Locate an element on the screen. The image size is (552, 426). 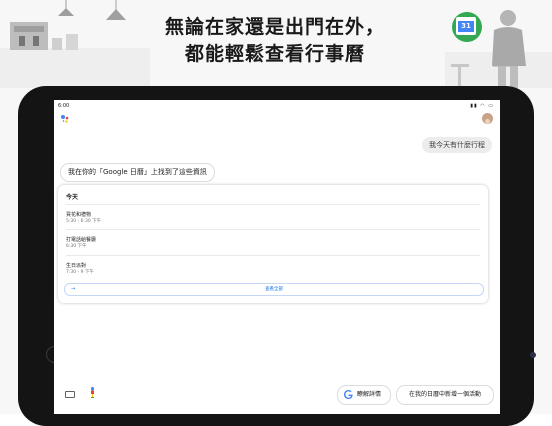
calendar-icon: 31 is located at coordinates (466, 26).